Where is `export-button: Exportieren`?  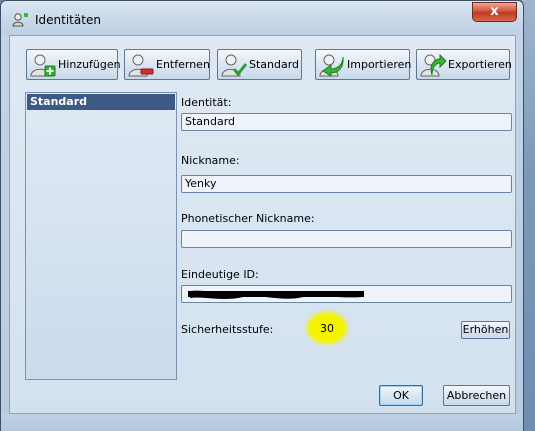 export-button: Exportieren is located at coordinates (464, 64).